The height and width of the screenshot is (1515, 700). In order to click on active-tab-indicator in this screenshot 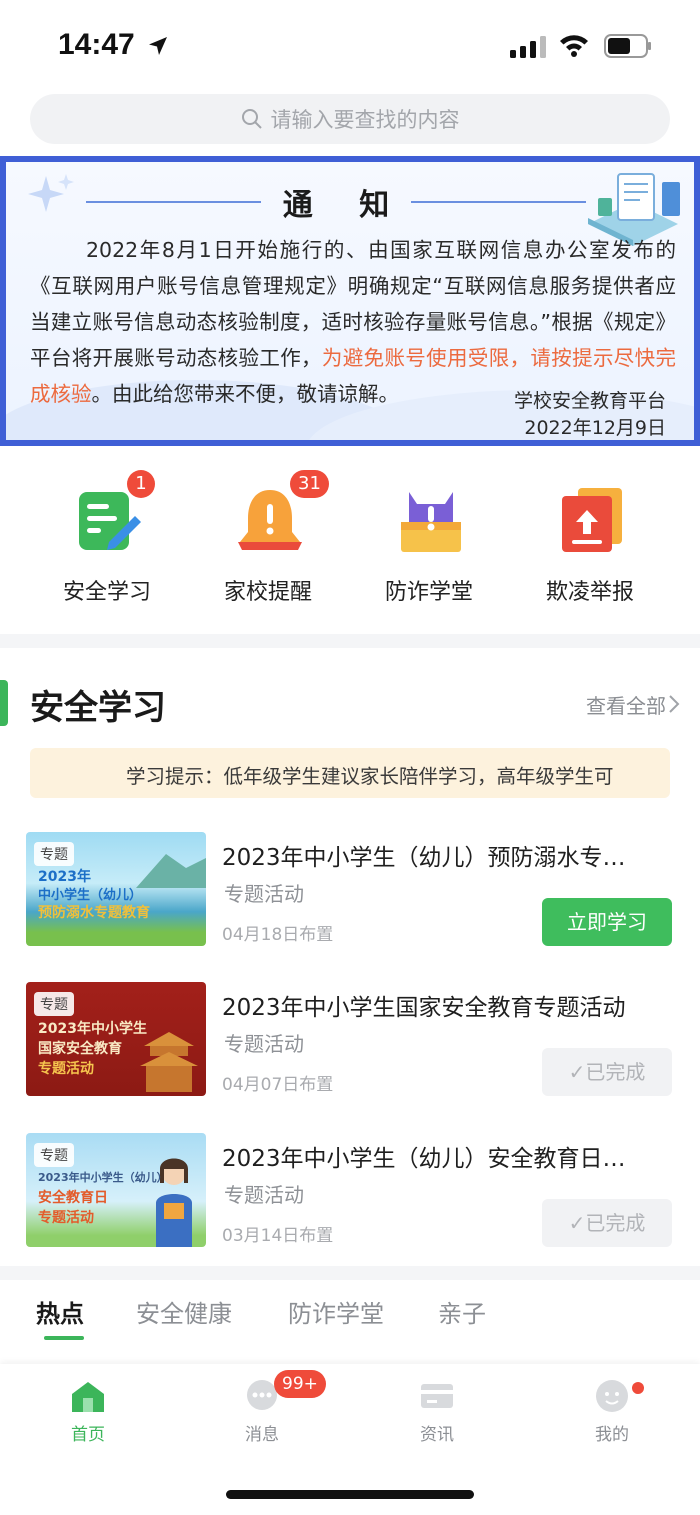, I will do `click(64, 1338)`.